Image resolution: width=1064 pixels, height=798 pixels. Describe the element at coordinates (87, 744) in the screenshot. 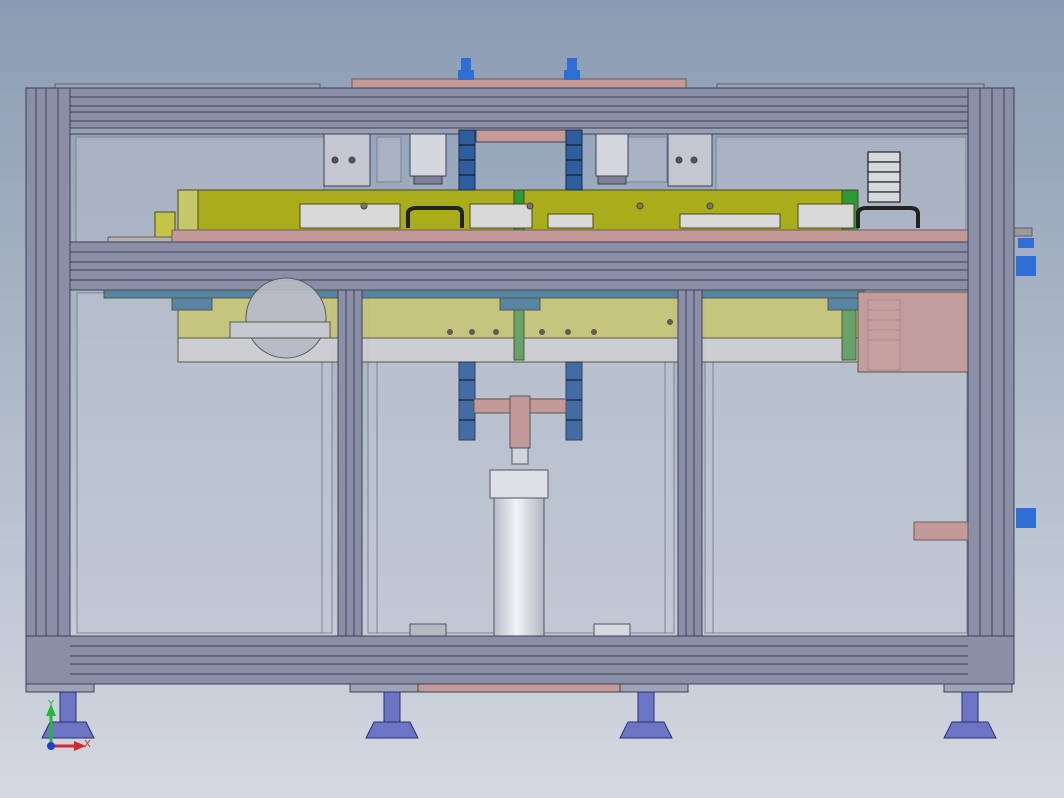

I see `axis-x-label: X` at that location.